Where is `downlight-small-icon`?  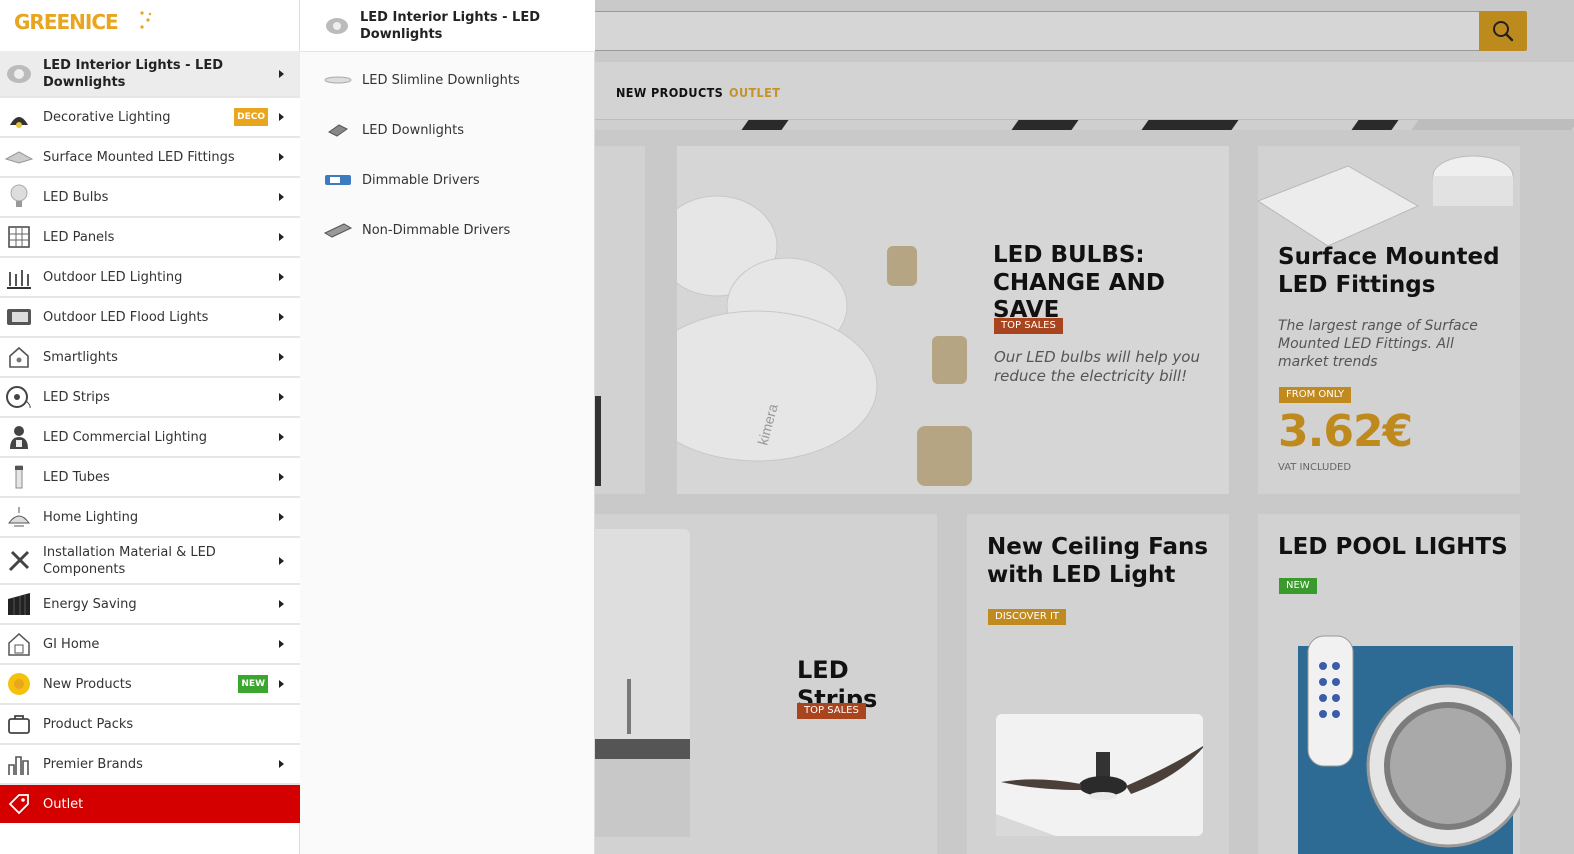
downlight-small-icon is located at coordinates (338, 130).